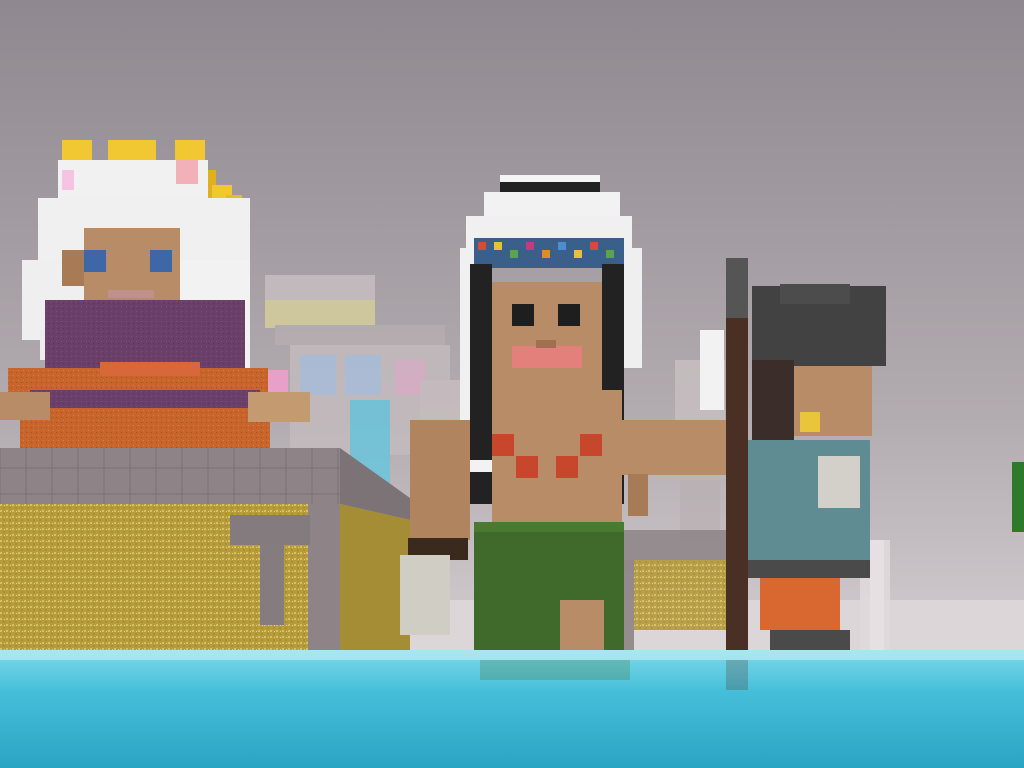 The image size is (1024, 768). Describe the element at coordinates (440, 480) in the screenshot. I see `warrior-left-arm` at that location.